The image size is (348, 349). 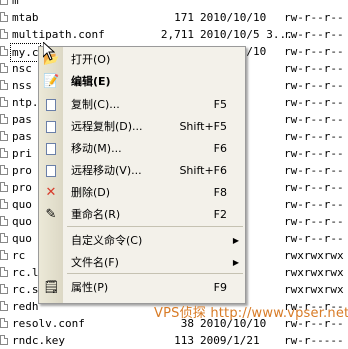 I want to click on menu-item-move: 移动(M)... F6, so click(x=142, y=149).